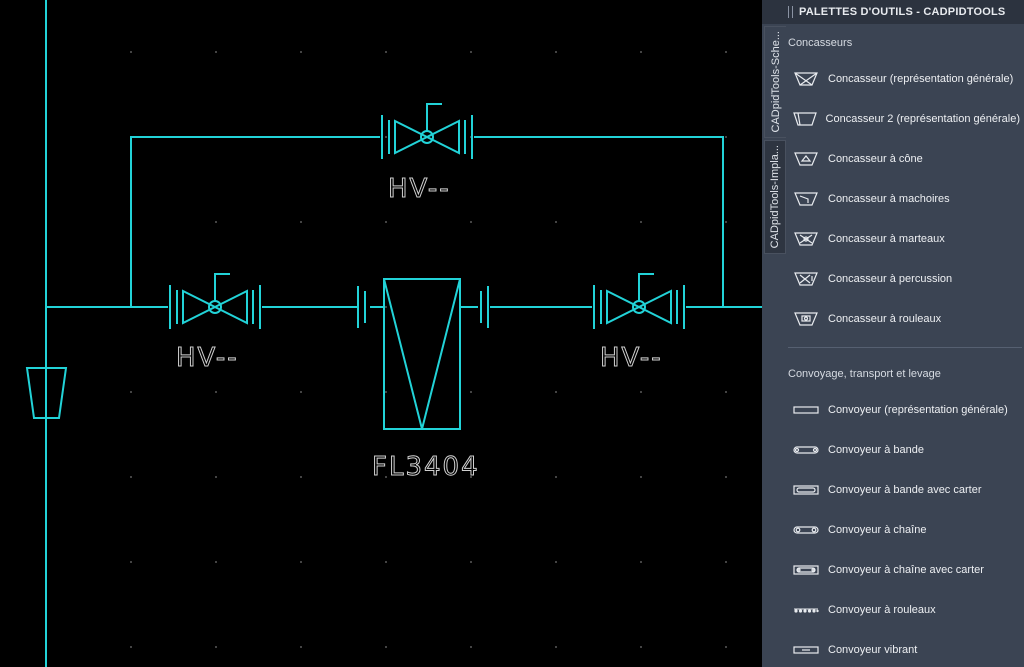  I want to click on valve-left, so click(215, 301).